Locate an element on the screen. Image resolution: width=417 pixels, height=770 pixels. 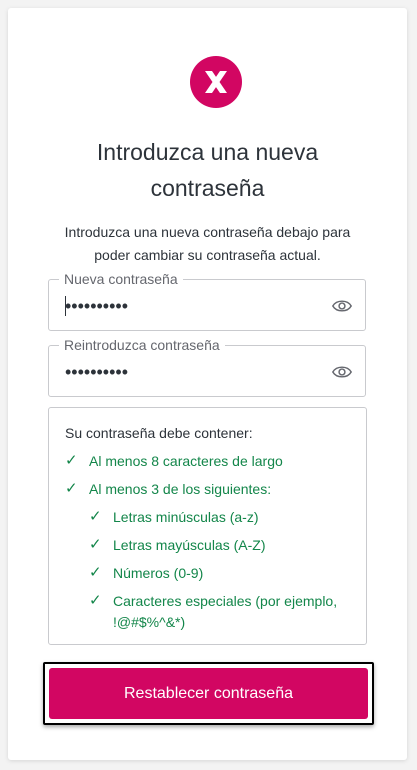
requirement-text: Números (0-9) is located at coordinates (158, 573).